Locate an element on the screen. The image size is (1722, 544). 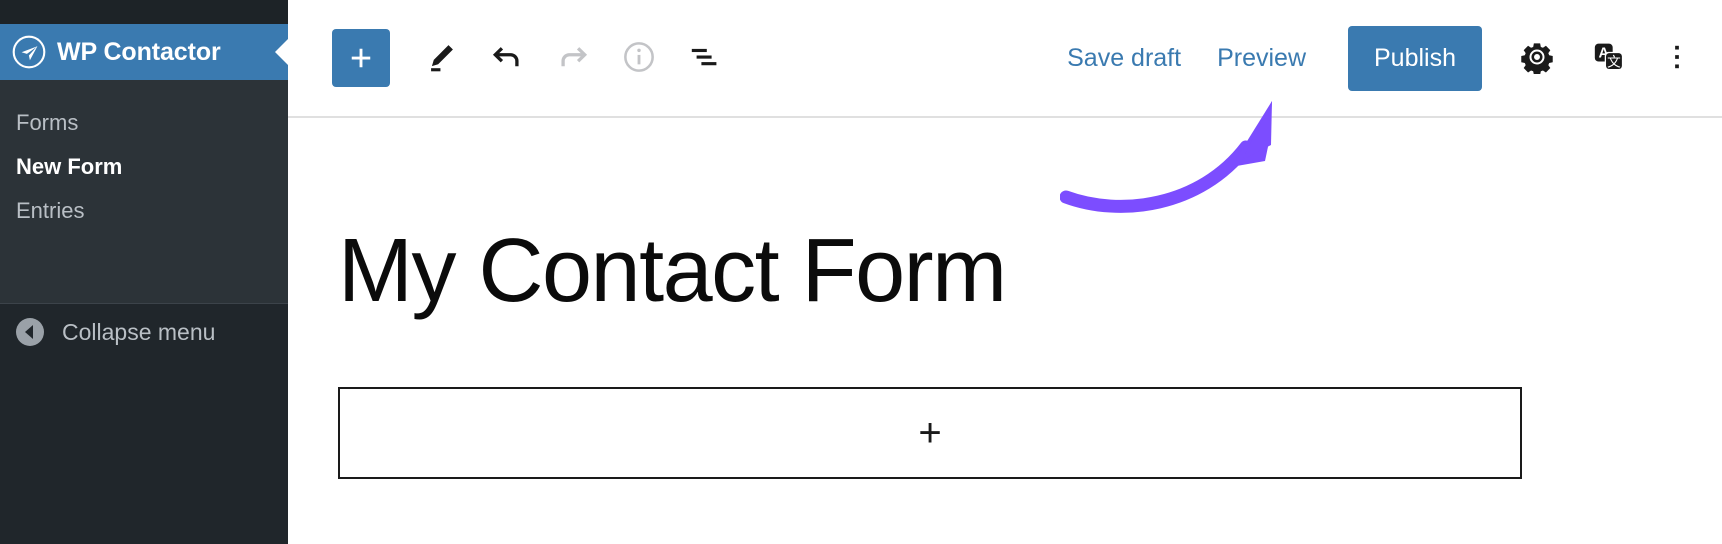
publish-button: Publish is located at coordinates (1415, 58).